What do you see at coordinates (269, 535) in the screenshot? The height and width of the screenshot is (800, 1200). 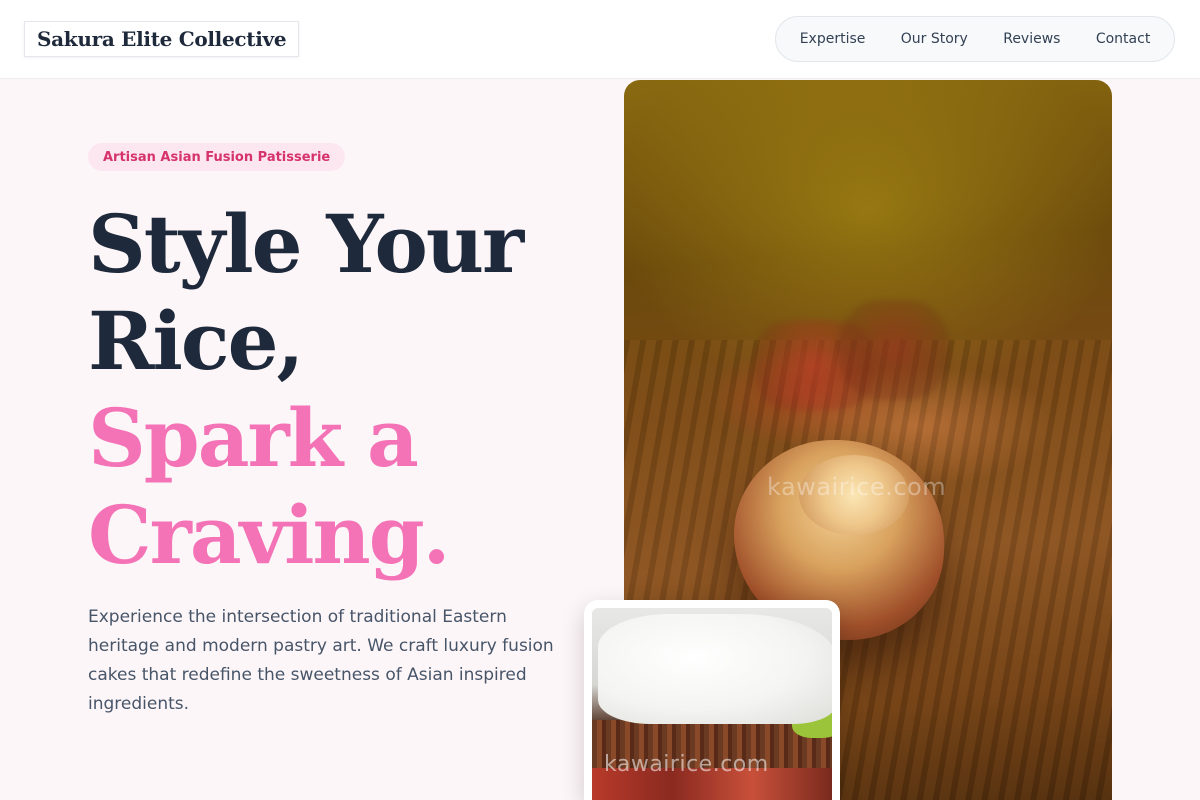 I see `headline-line-4: Craving.` at bounding box center [269, 535].